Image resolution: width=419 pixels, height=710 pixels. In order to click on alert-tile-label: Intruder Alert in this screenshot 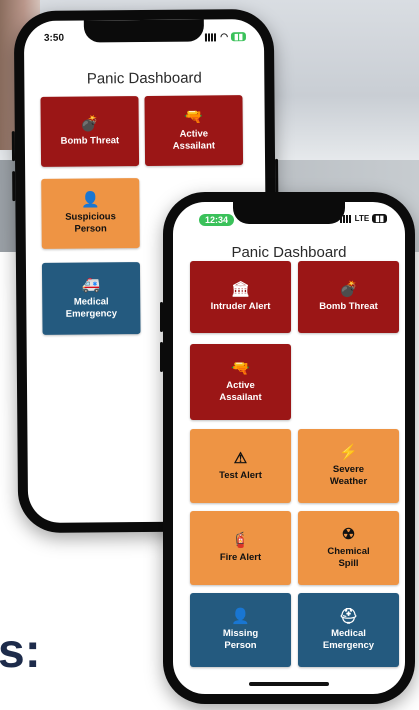, I will do `click(240, 306)`.